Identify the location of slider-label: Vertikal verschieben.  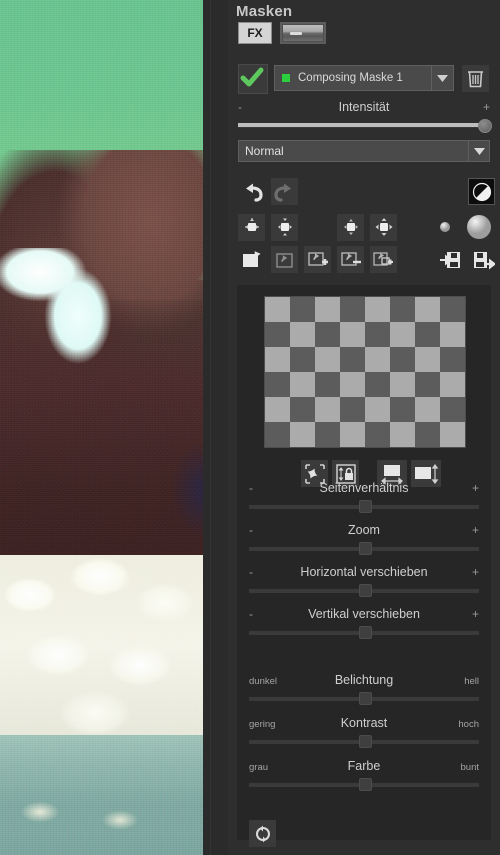
(364, 614).